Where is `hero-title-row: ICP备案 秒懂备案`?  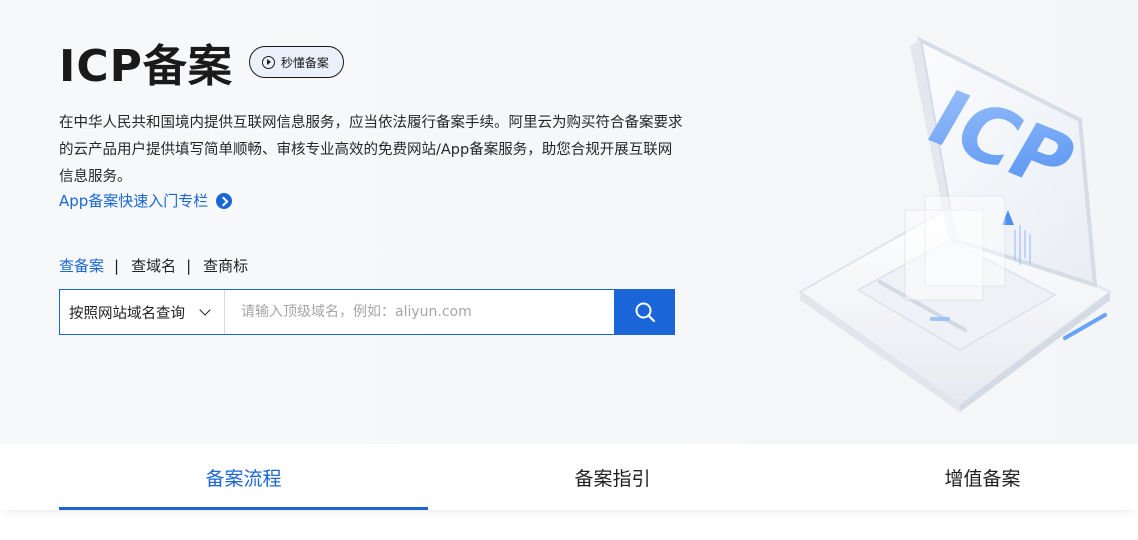
hero-title-row: ICP备案 秒懂备案 is located at coordinates (201, 62).